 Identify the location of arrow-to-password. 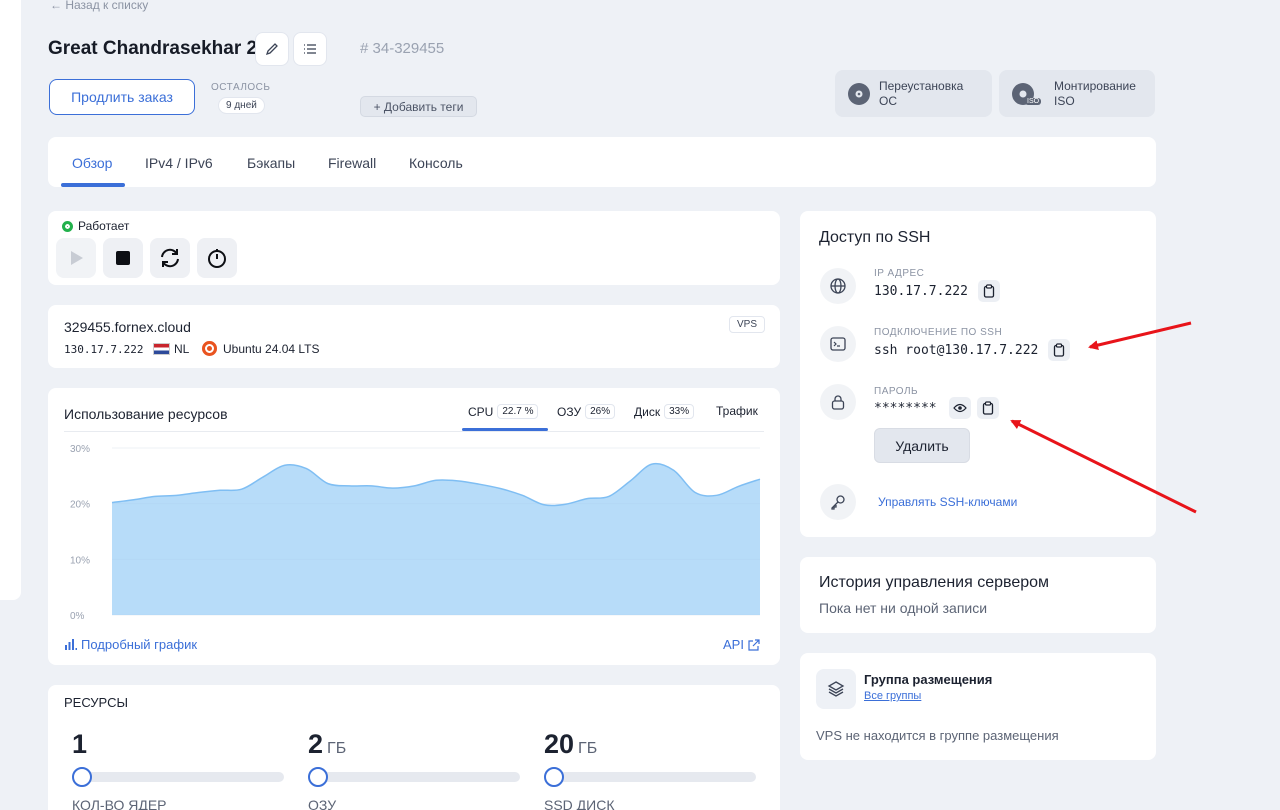
(1103, 466).